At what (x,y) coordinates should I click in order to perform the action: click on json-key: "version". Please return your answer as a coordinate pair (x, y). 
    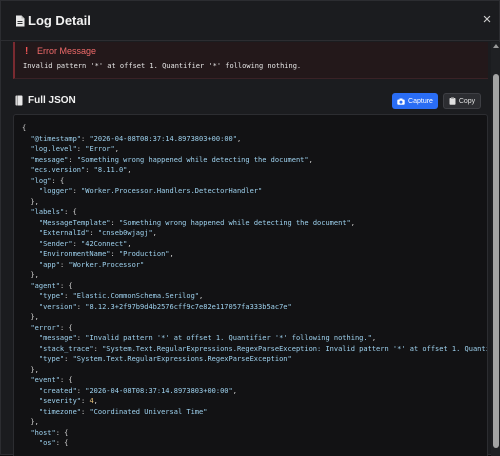
    Looking at the image, I should click on (57, 306).